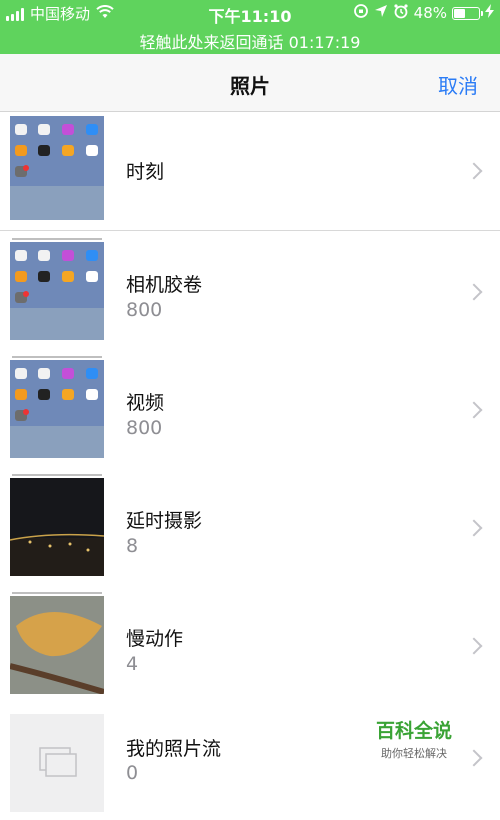  I want to click on battery-fill, so click(460, 13).